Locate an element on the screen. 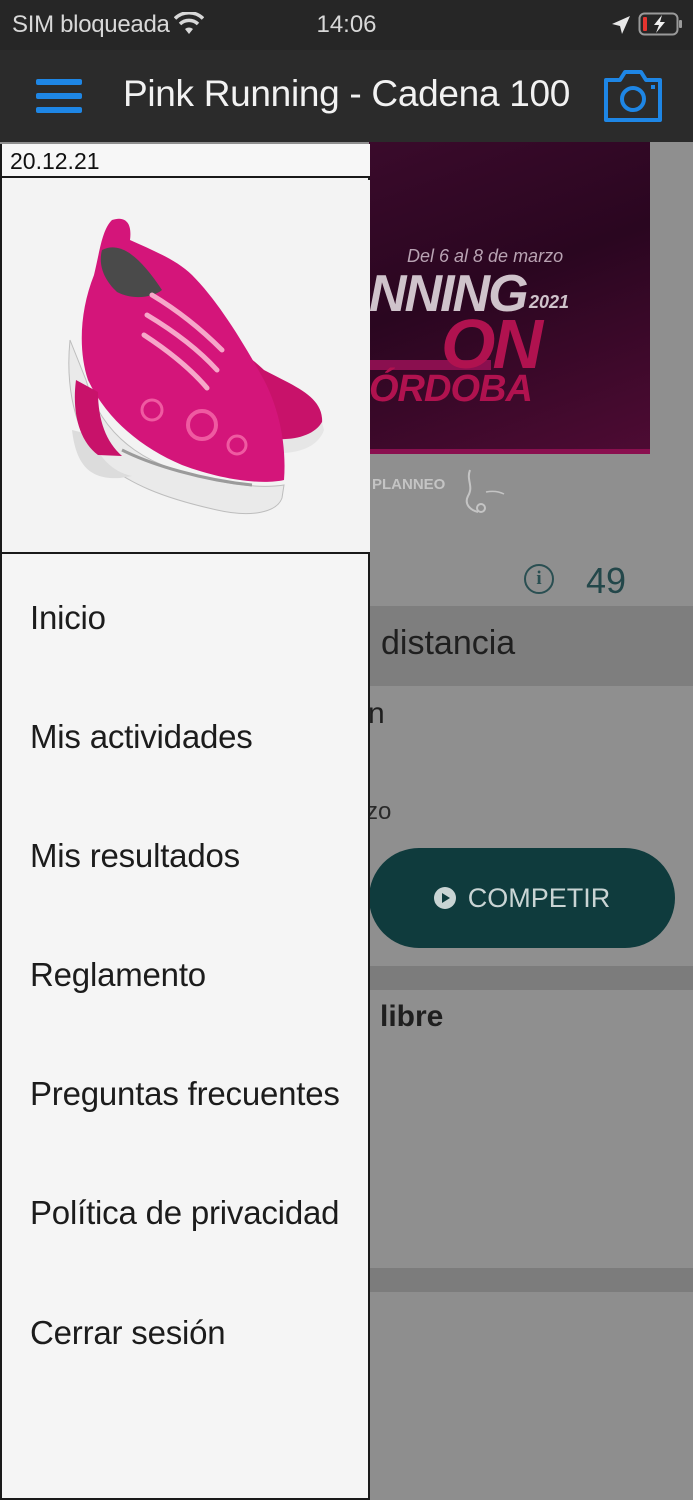 The image size is (693, 1500). section-distance-label: distancia is located at coordinates (448, 643).